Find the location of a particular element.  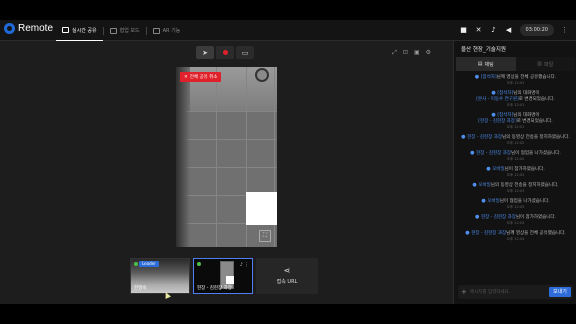

board-icon is located at coordinates (113, 30).